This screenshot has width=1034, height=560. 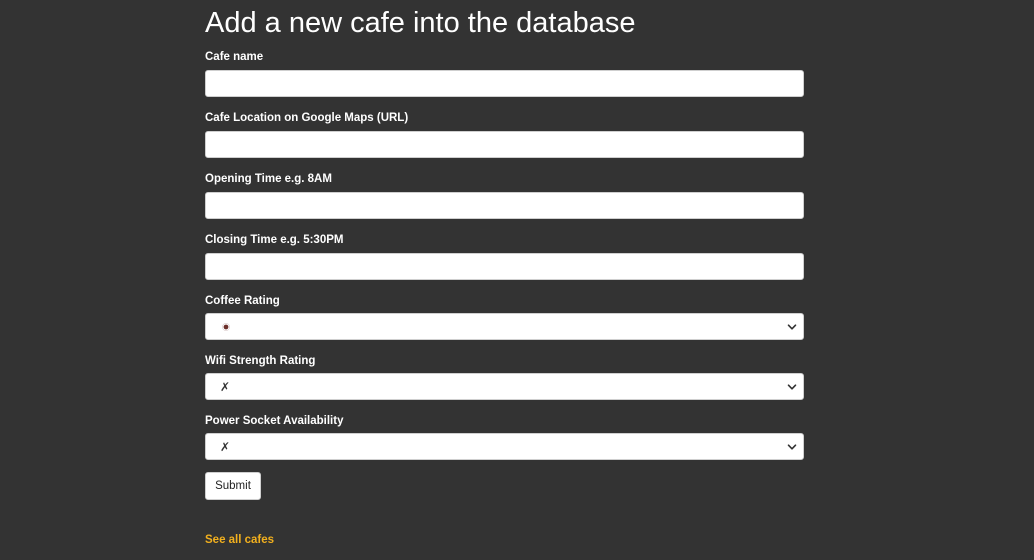 What do you see at coordinates (307, 118) in the screenshot?
I see `location-label: Cafe Location on Google Maps (URL)` at bounding box center [307, 118].